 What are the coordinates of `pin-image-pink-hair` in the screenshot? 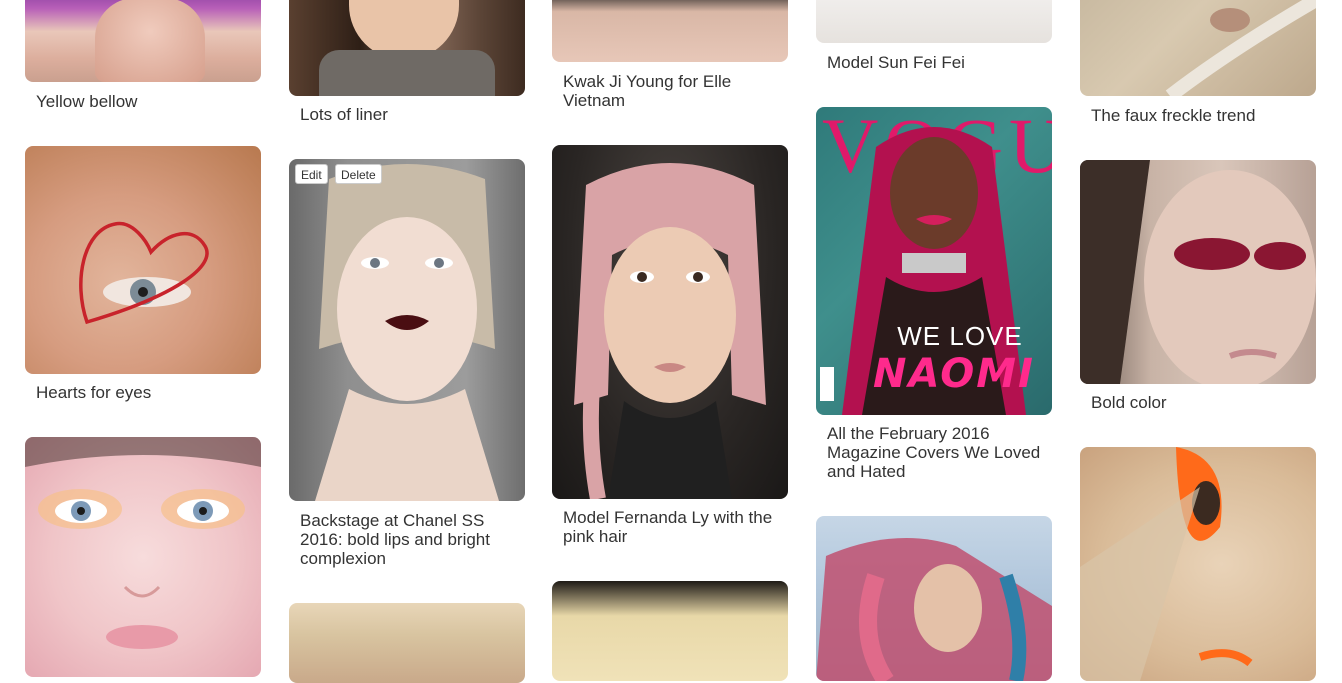 It's located at (934, 598).